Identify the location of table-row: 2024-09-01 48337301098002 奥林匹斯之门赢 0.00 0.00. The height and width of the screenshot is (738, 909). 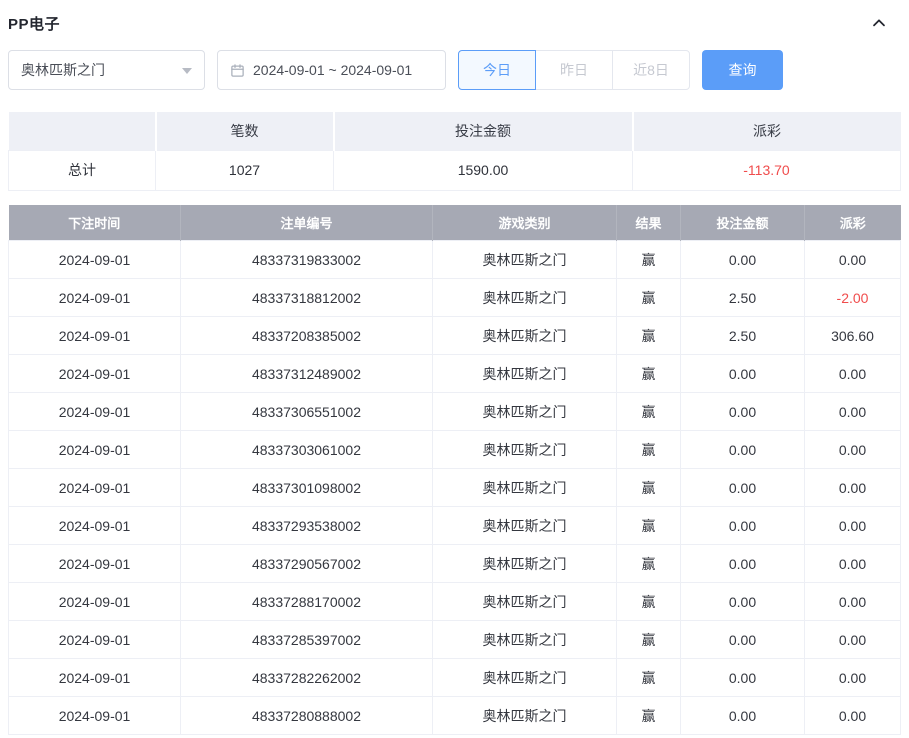
(454, 487).